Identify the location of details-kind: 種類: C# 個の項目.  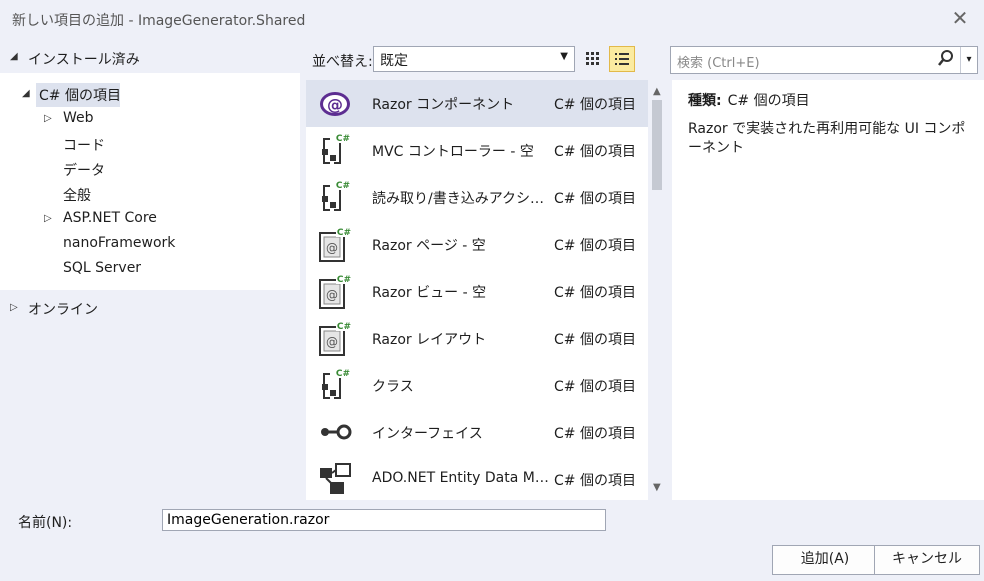
(749, 100).